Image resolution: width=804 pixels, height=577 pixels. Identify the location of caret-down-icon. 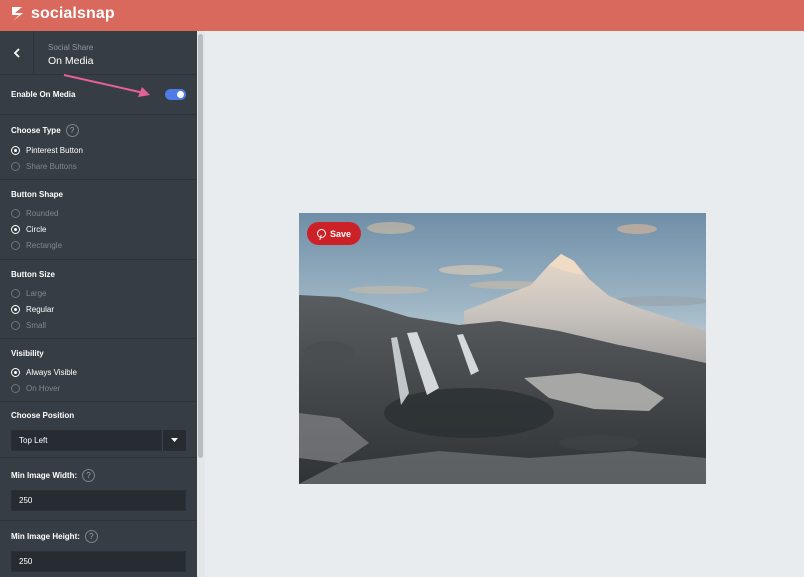
(174, 440).